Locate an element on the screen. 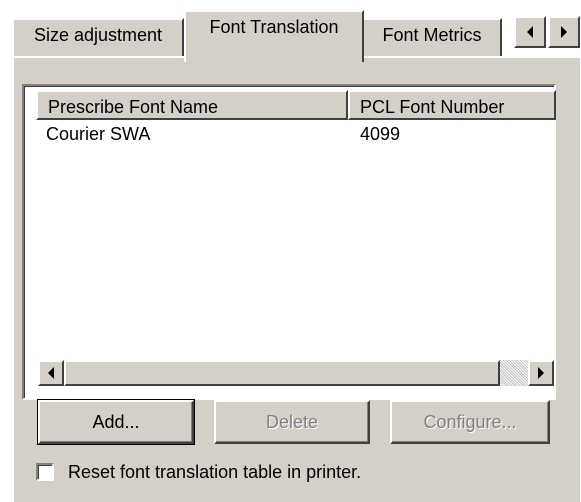 The width and height of the screenshot is (581, 502). delete-button: Delete is located at coordinates (292, 422).